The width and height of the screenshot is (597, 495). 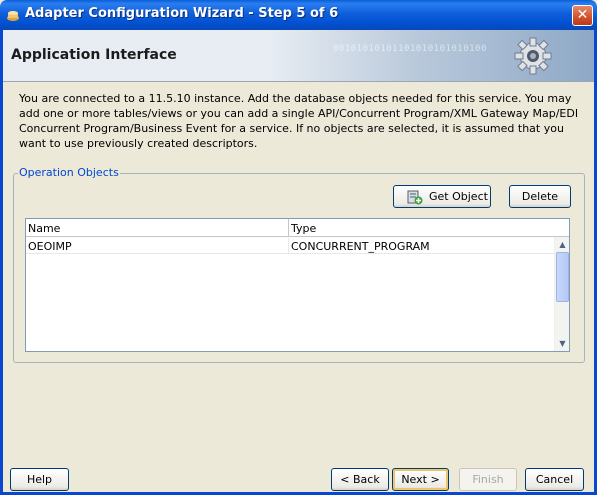 I want to click on next-label: Next >, so click(x=420, y=479).